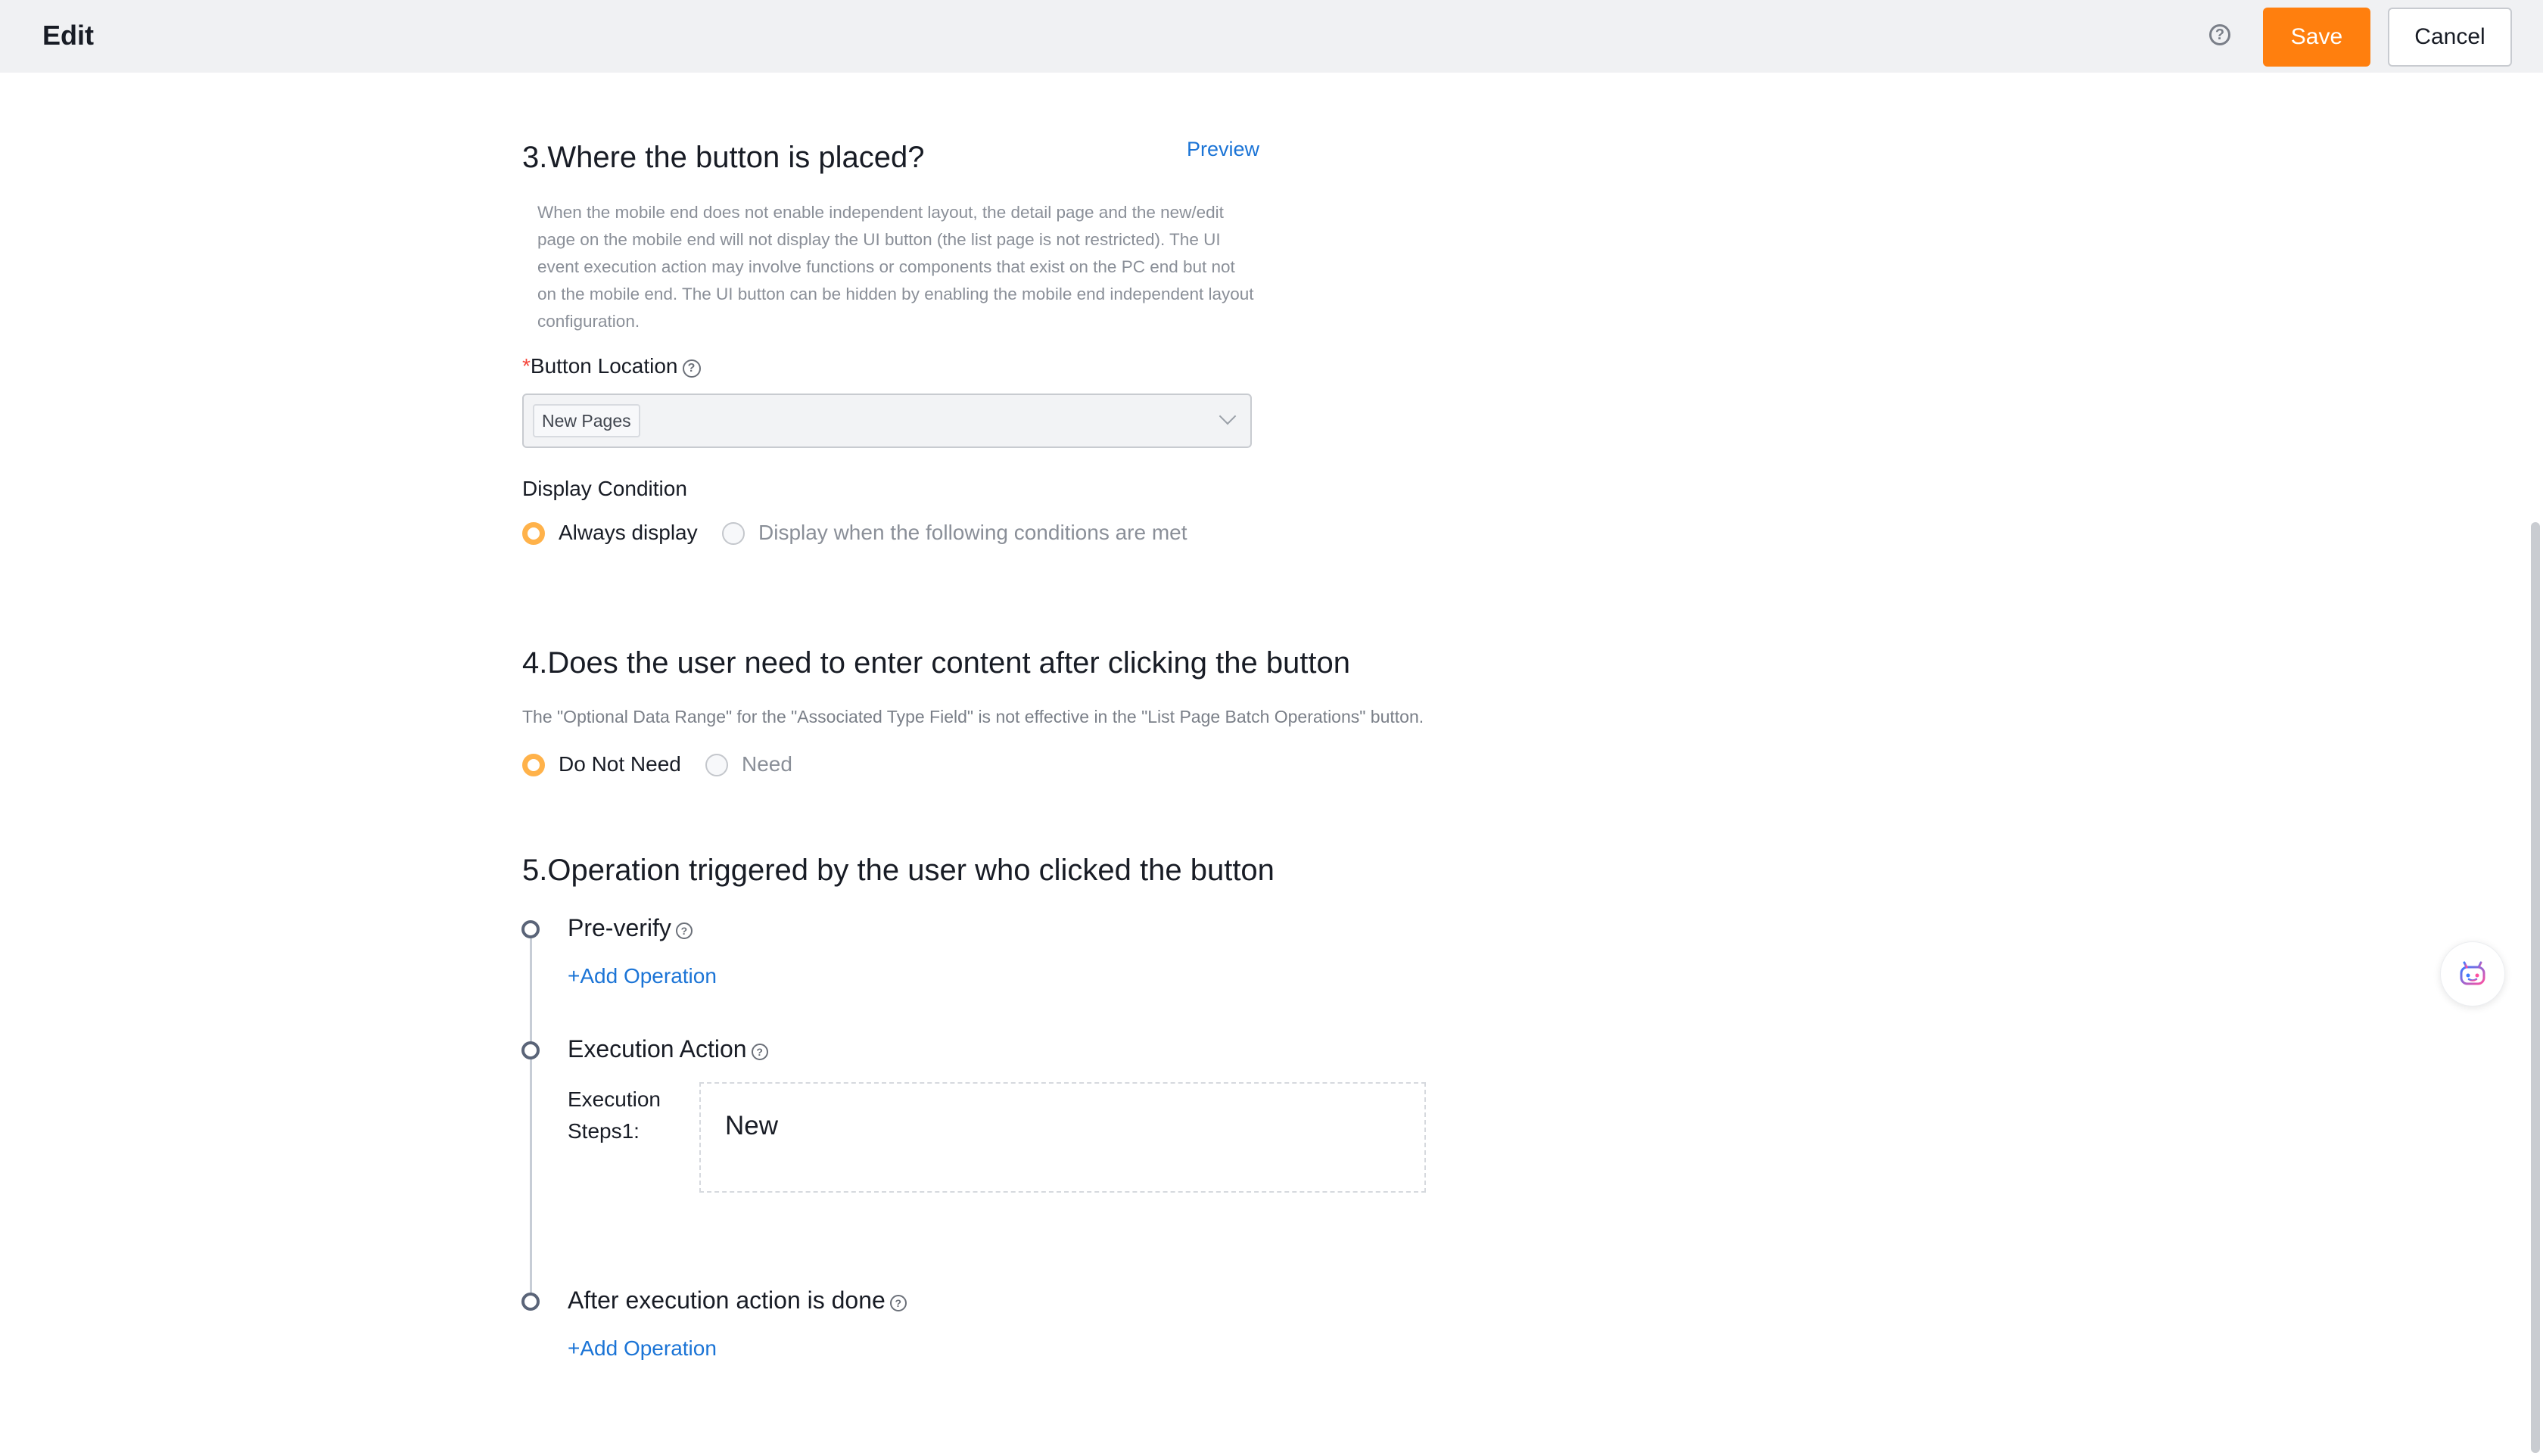 The height and width of the screenshot is (1456, 2543). I want to click on execution-action-label: Execution Action?, so click(668, 1049).